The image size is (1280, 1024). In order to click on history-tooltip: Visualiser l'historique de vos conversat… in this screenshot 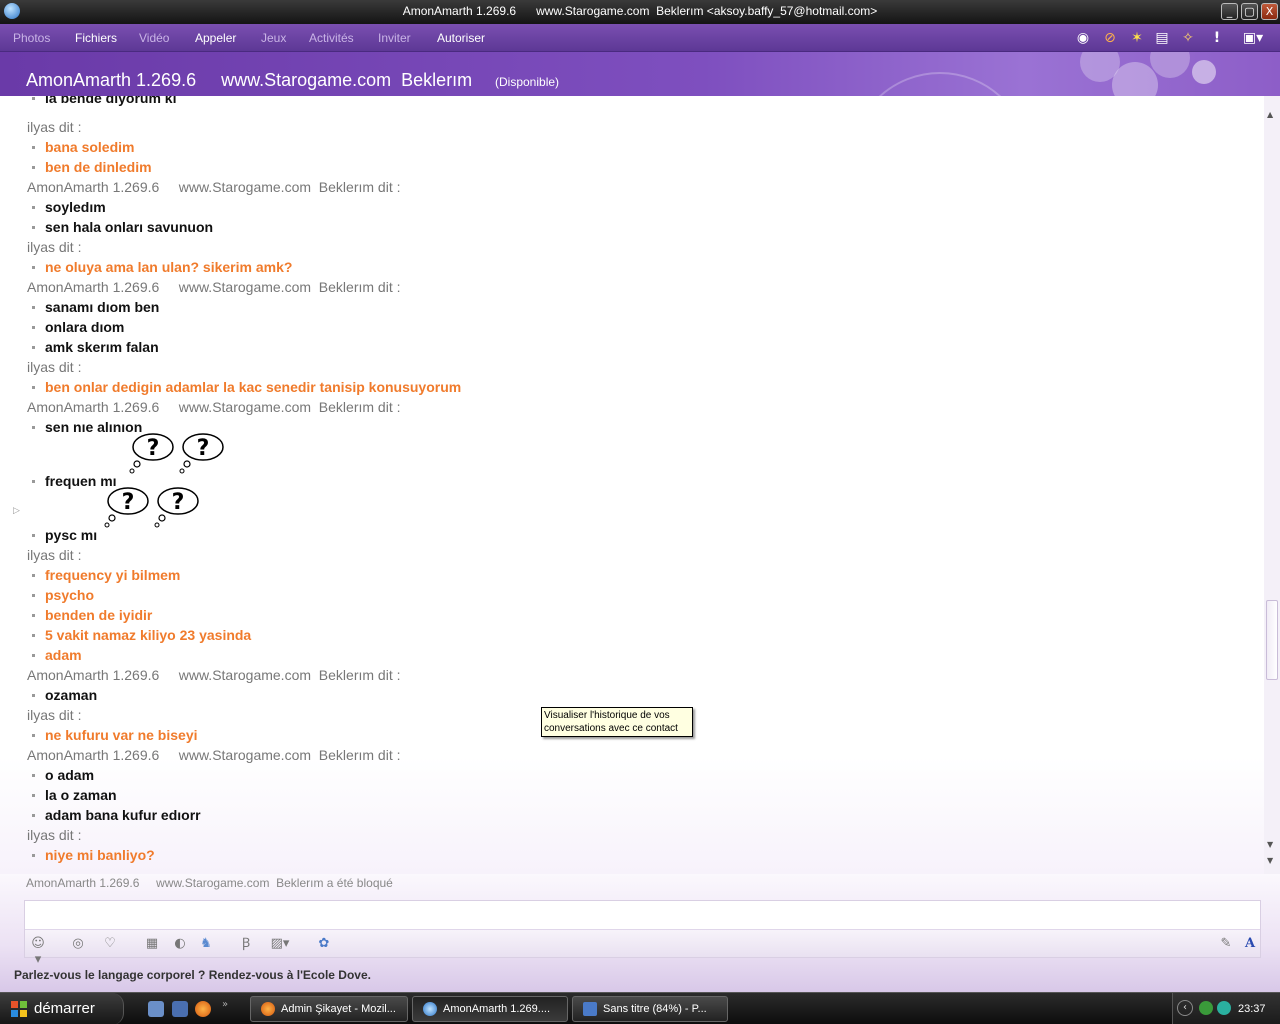, I will do `click(617, 722)`.